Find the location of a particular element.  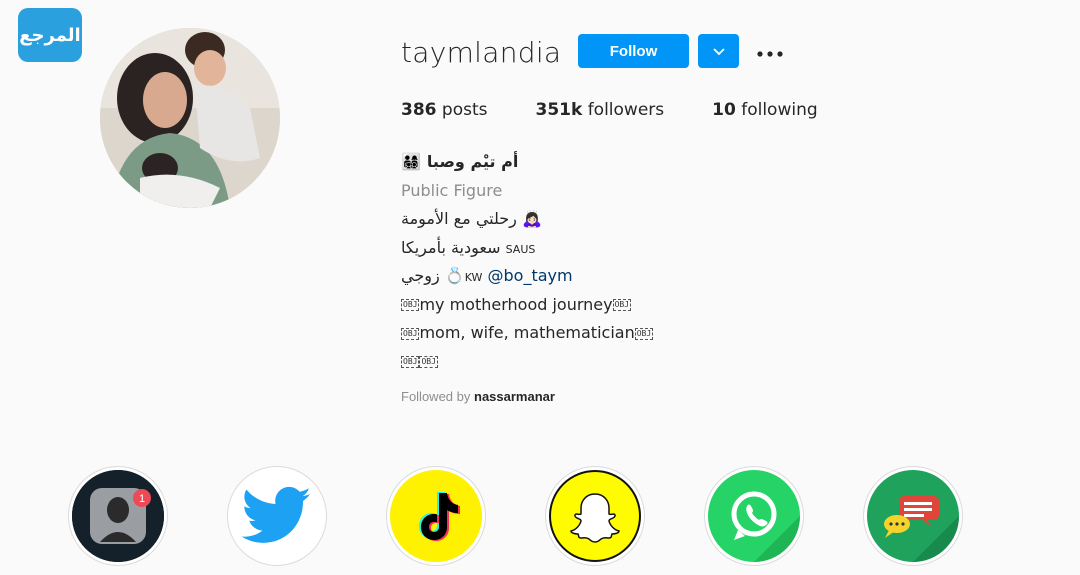

full-name-text: أم تيْم وصبا is located at coordinates (472, 161).